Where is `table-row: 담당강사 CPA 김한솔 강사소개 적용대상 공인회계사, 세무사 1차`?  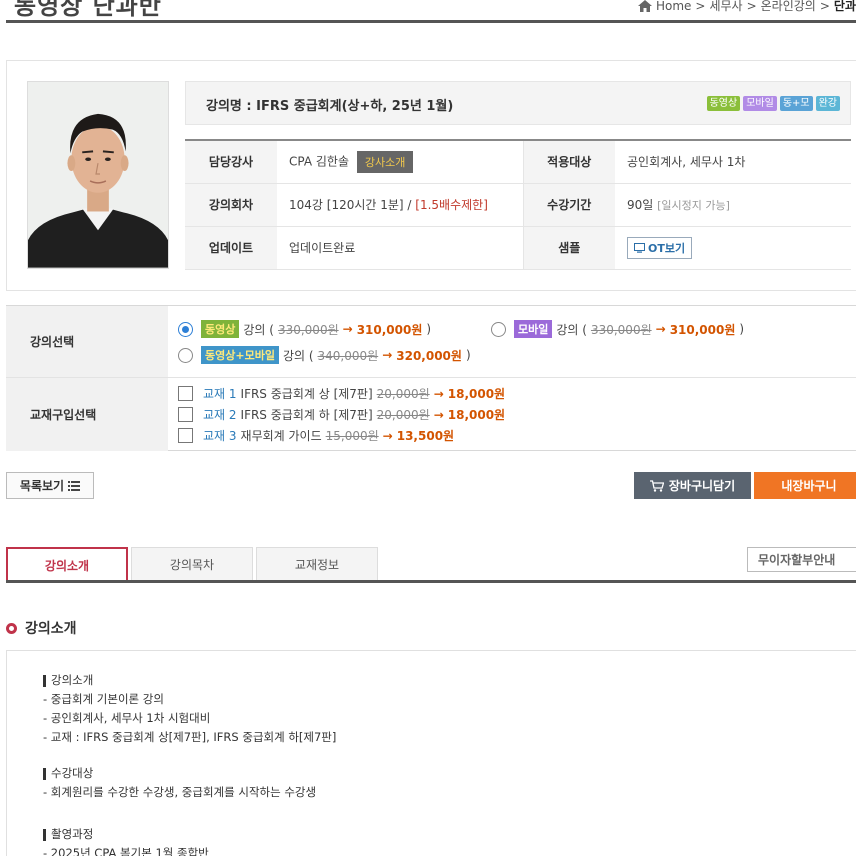 table-row: 담당강사 CPA 김한솔 강사소개 적용대상 공인회계사, 세무사 1차 is located at coordinates (518, 161).